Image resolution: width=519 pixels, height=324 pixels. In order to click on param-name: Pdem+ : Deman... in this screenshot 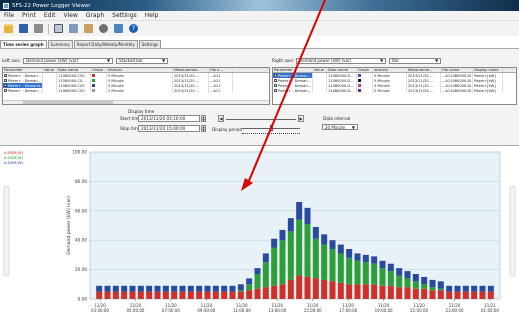, I will do `click(295, 85)`.